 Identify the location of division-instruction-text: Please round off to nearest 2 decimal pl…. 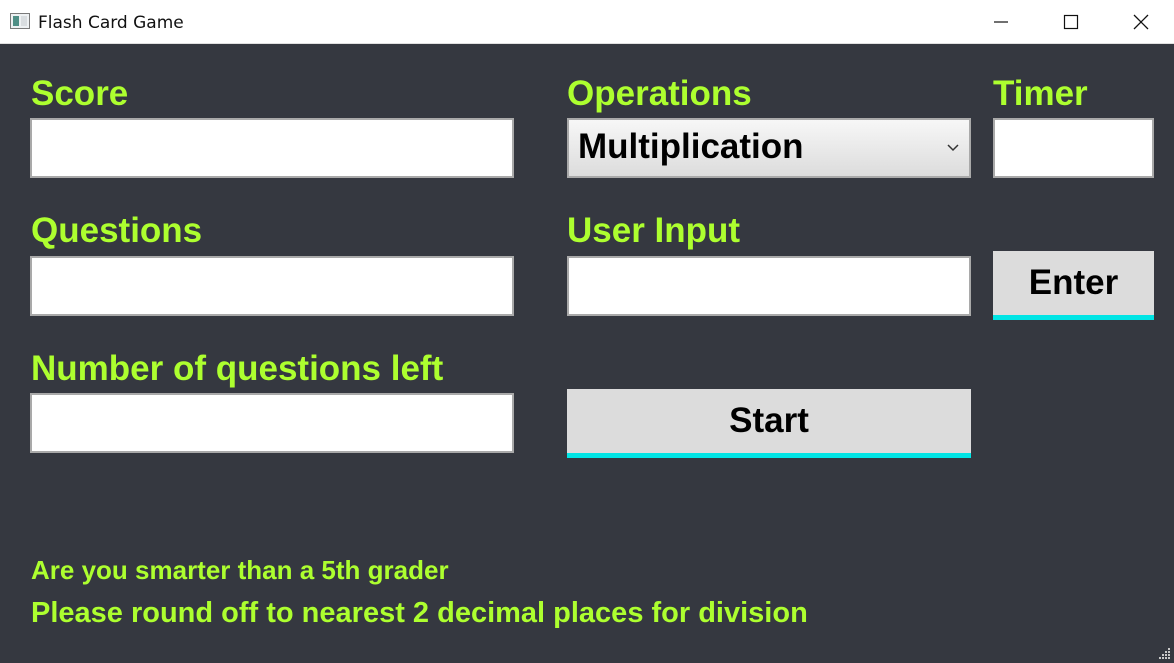
(419, 613).